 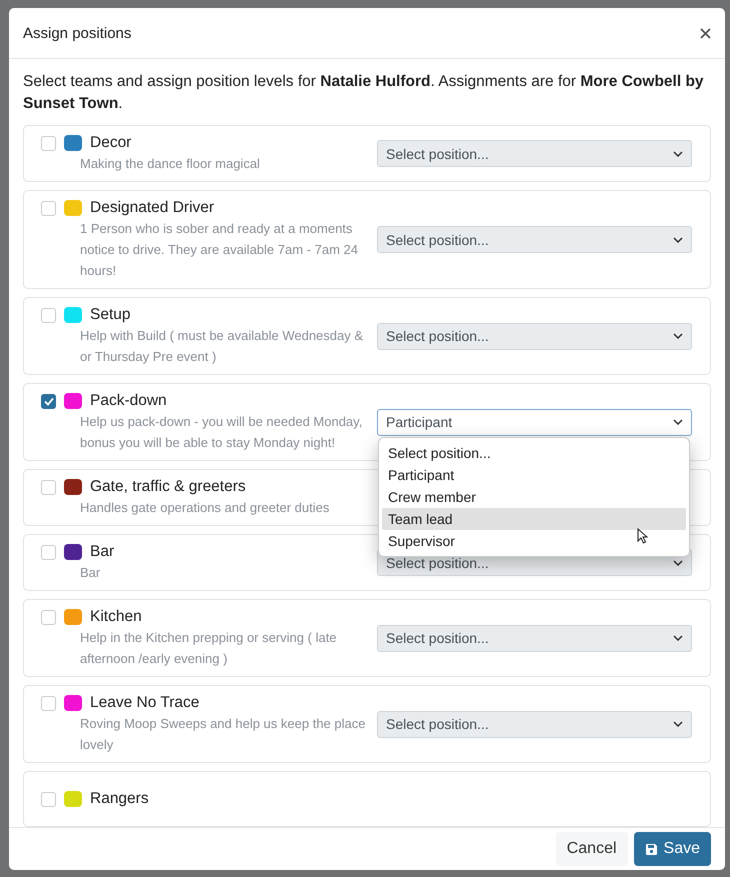 I want to click on dropdown-option: Crew member, so click(x=534, y=497).